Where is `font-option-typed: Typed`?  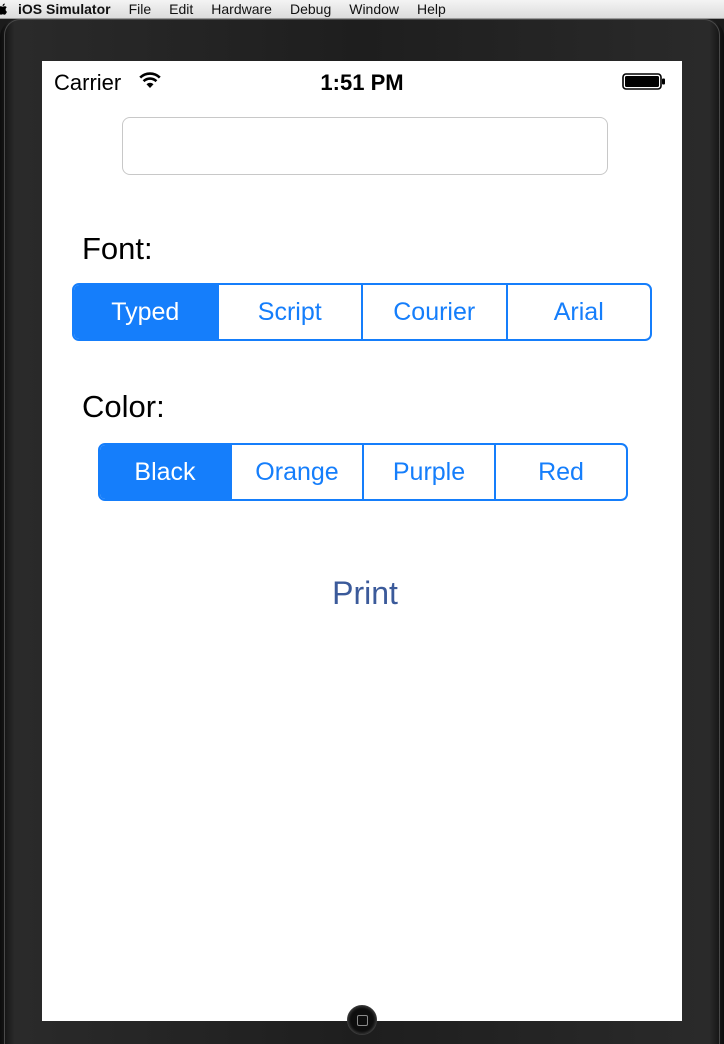 font-option-typed: Typed is located at coordinates (145, 312).